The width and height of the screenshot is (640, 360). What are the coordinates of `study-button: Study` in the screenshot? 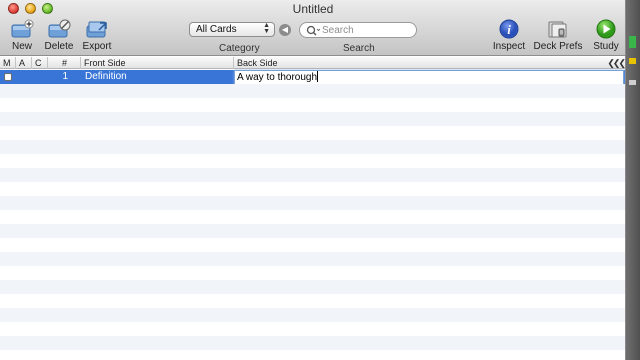 It's located at (606, 35).